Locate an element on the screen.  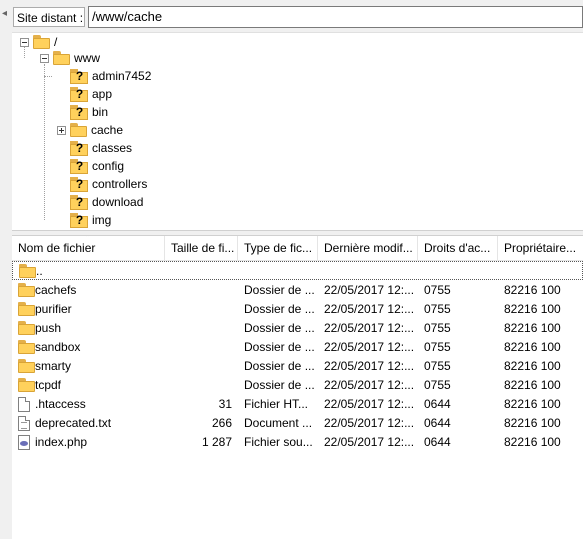
tree-item-admin7452: ? admin7452 is located at coordinates (110, 76).